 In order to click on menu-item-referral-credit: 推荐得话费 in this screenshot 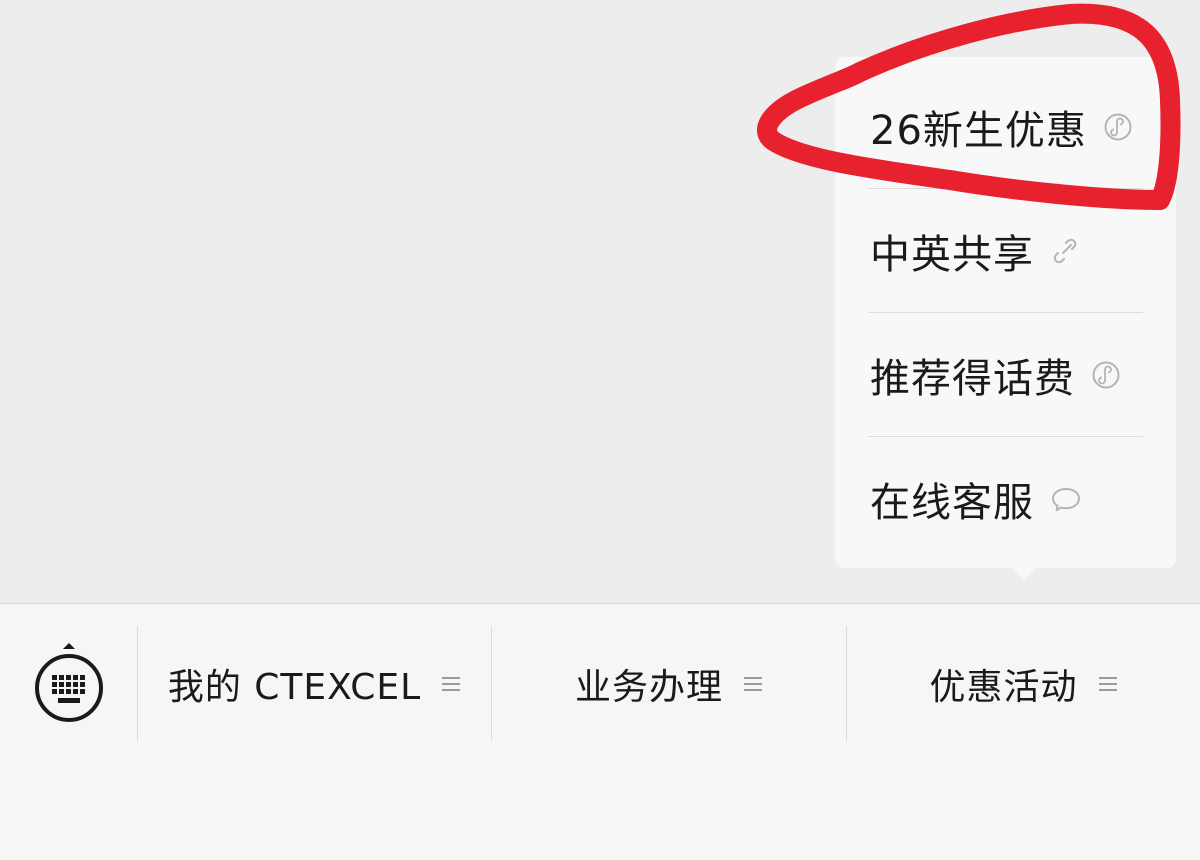, I will do `click(1005, 375)`.